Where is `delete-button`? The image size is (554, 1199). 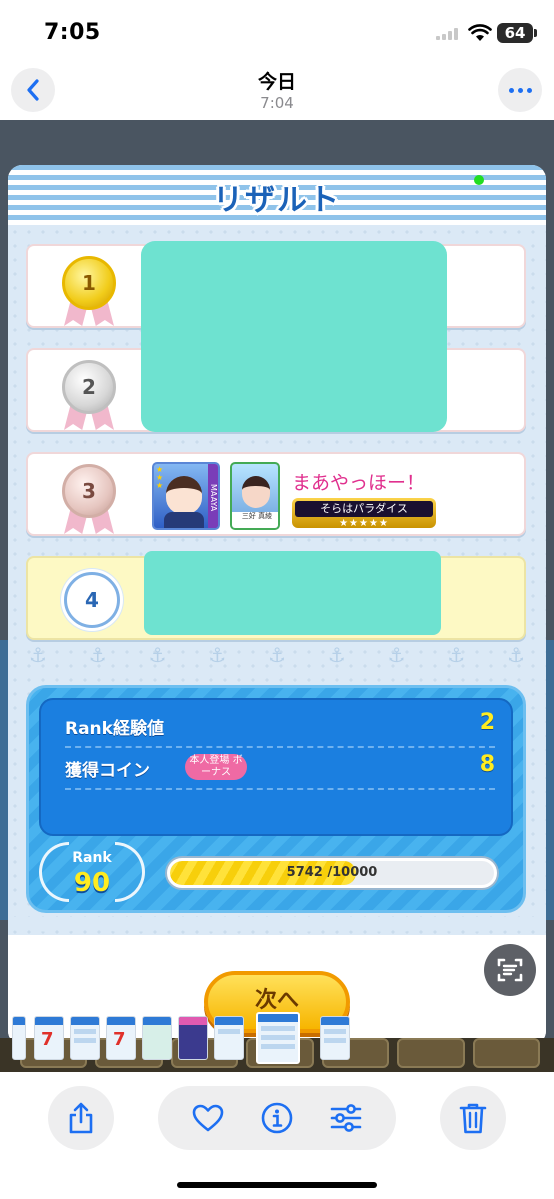 delete-button is located at coordinates (473, 1118).